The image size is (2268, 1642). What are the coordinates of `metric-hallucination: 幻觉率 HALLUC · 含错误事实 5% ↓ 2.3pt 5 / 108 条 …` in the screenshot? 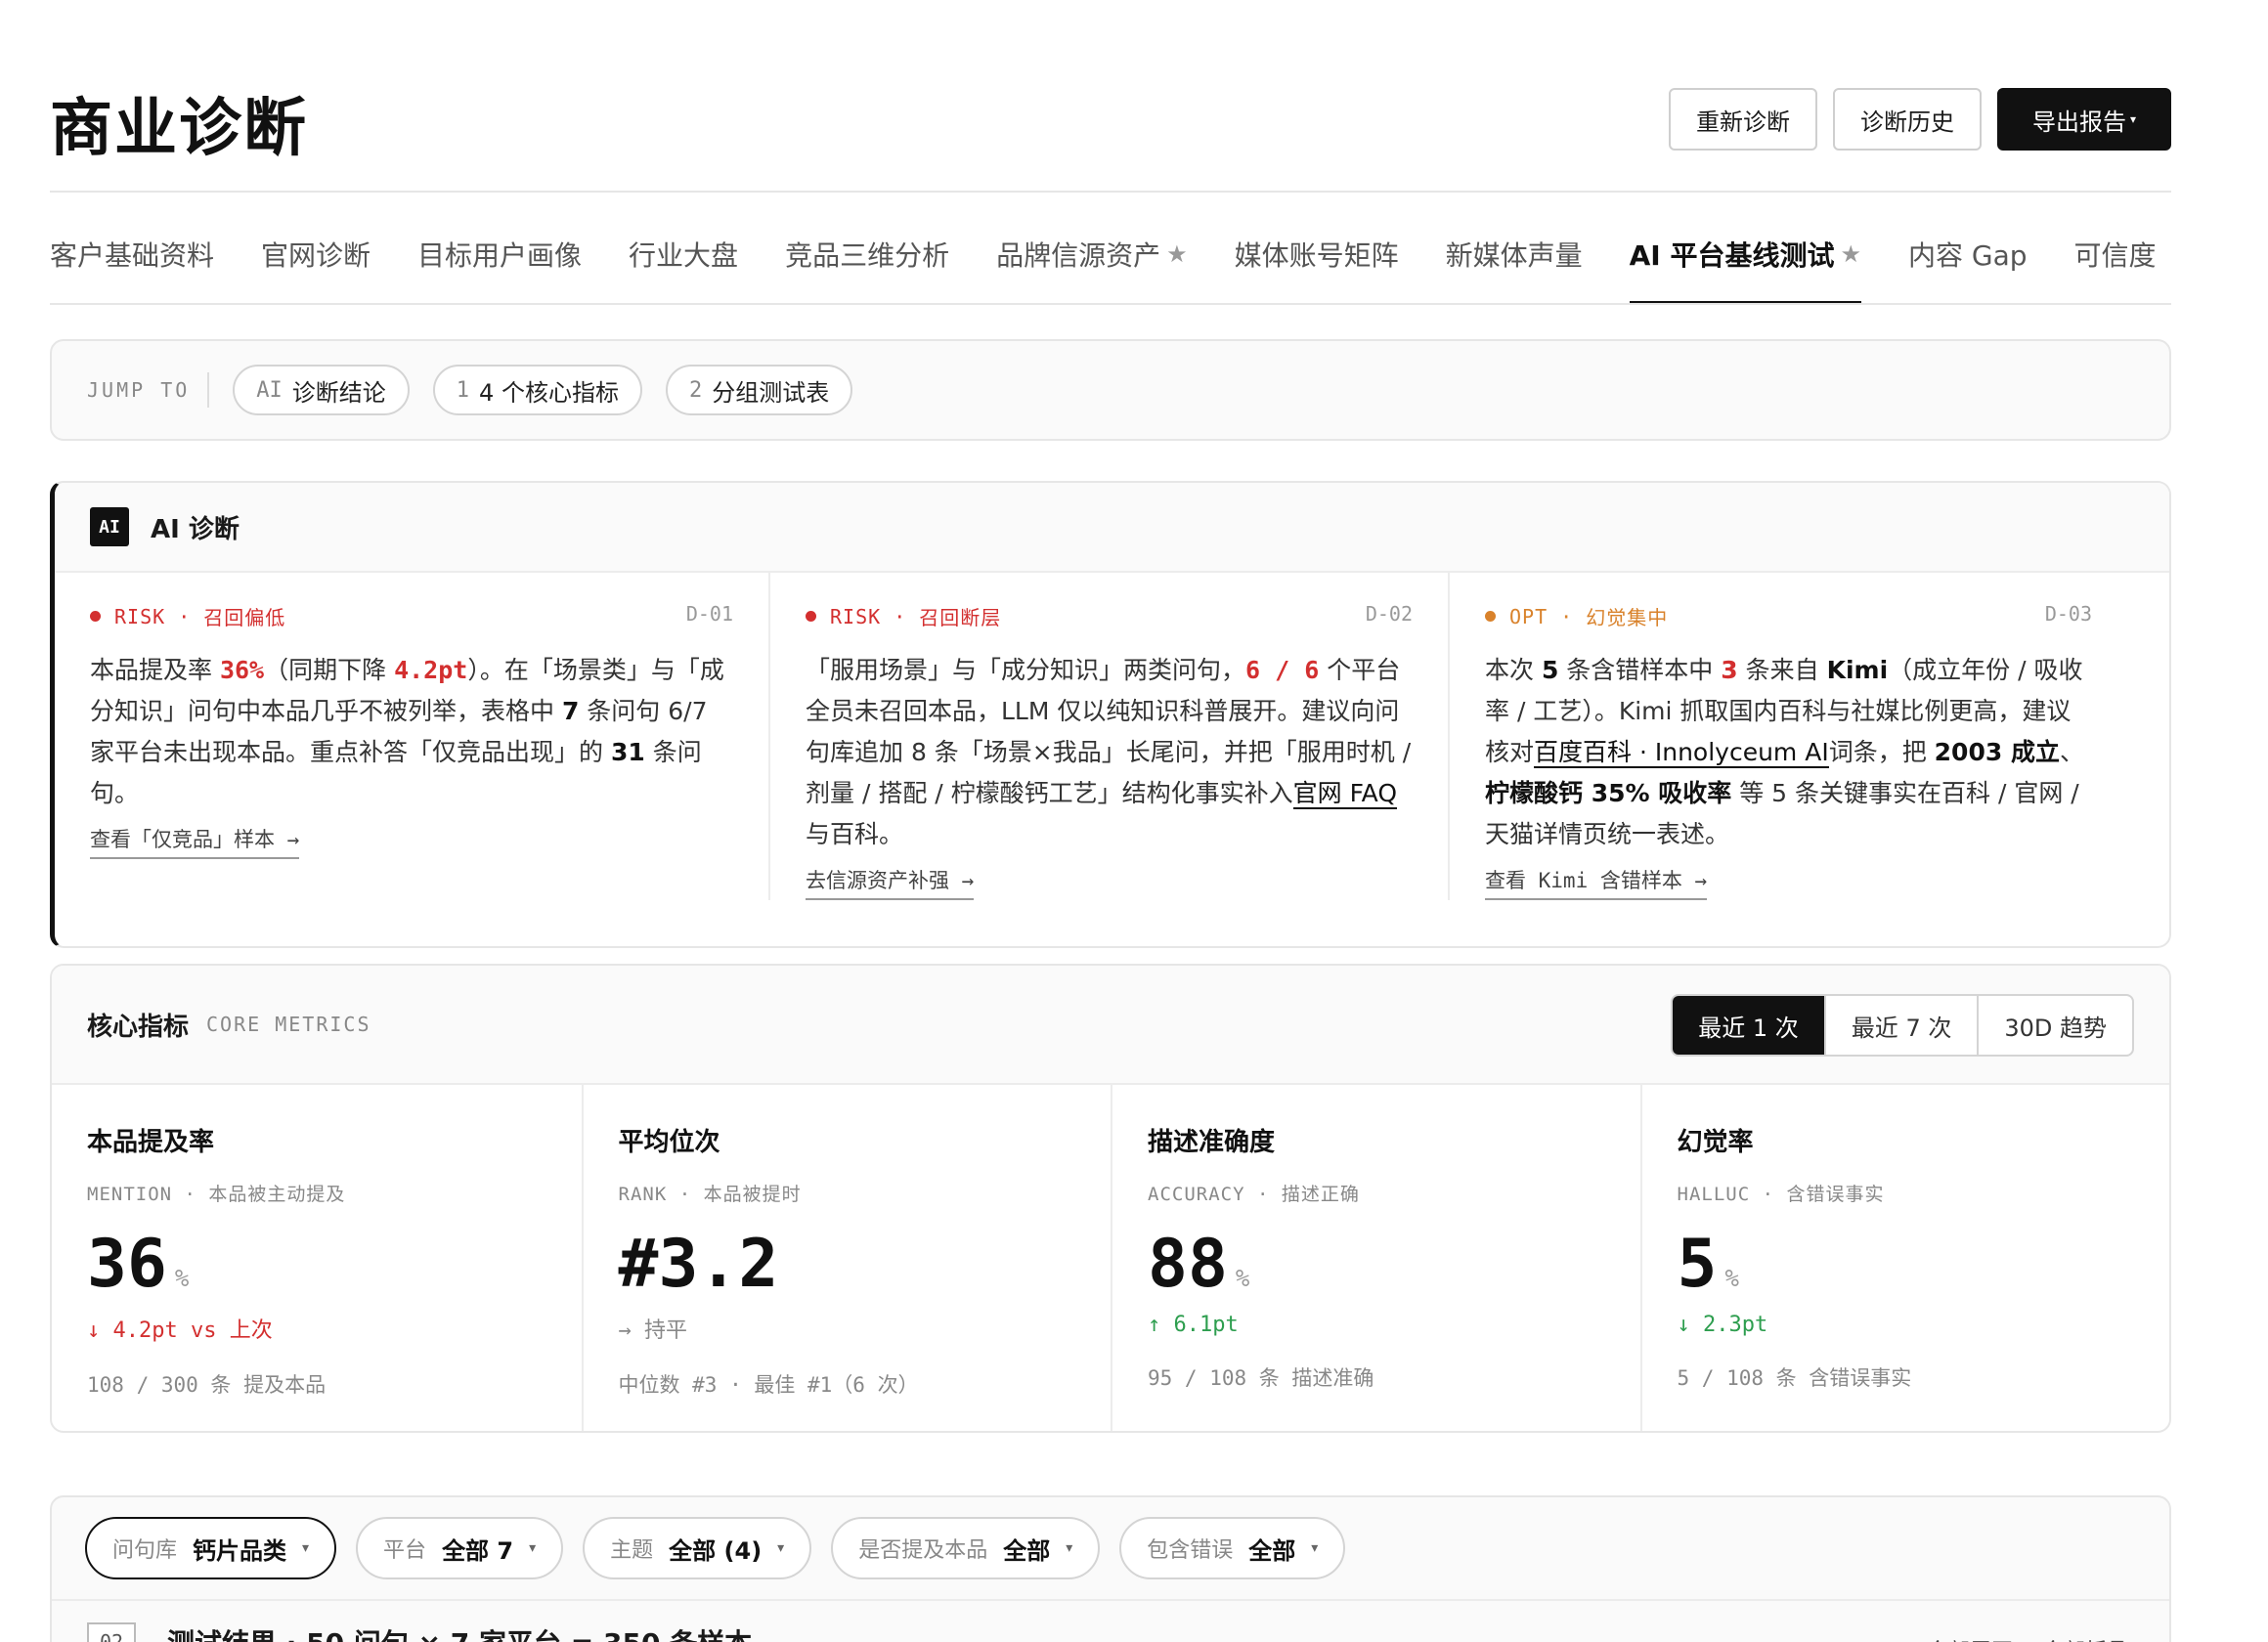 It's located at (1904, 1258).